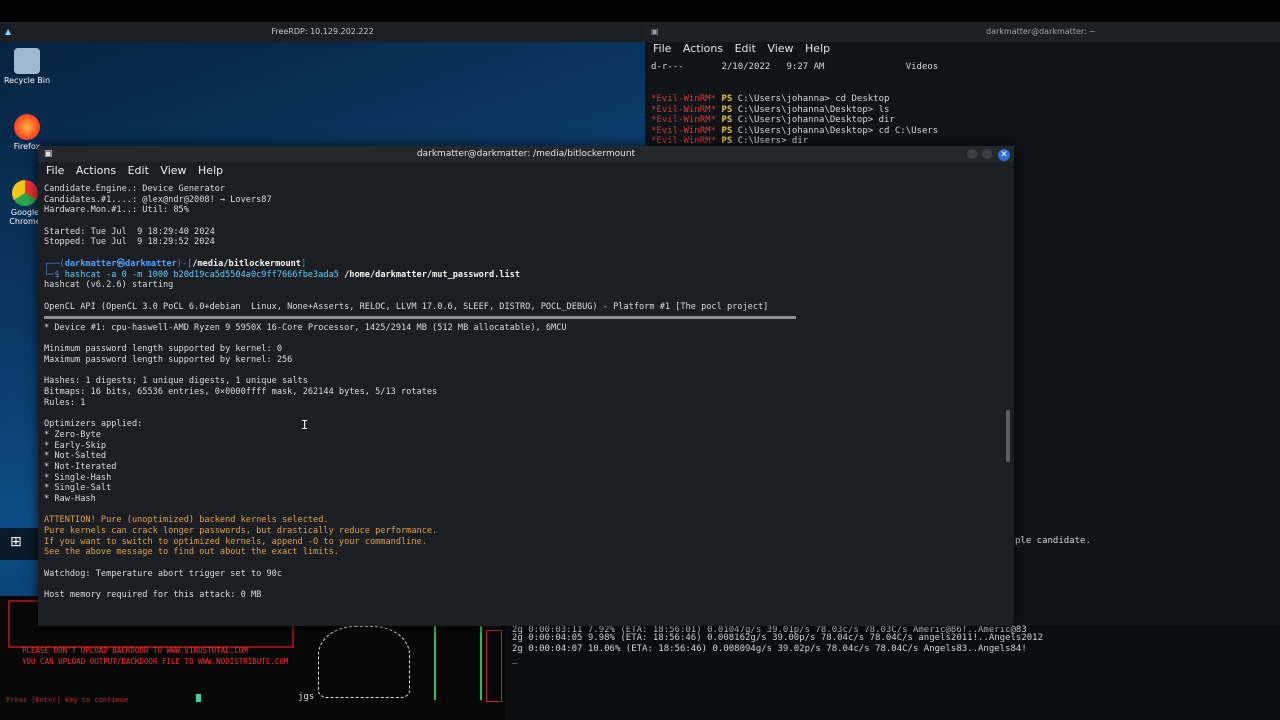 This screenshot has width=1280, height=720. I want to click on output-line: Stopped: Tue Jul 9 18:29:52 2024, so click(129, 242).